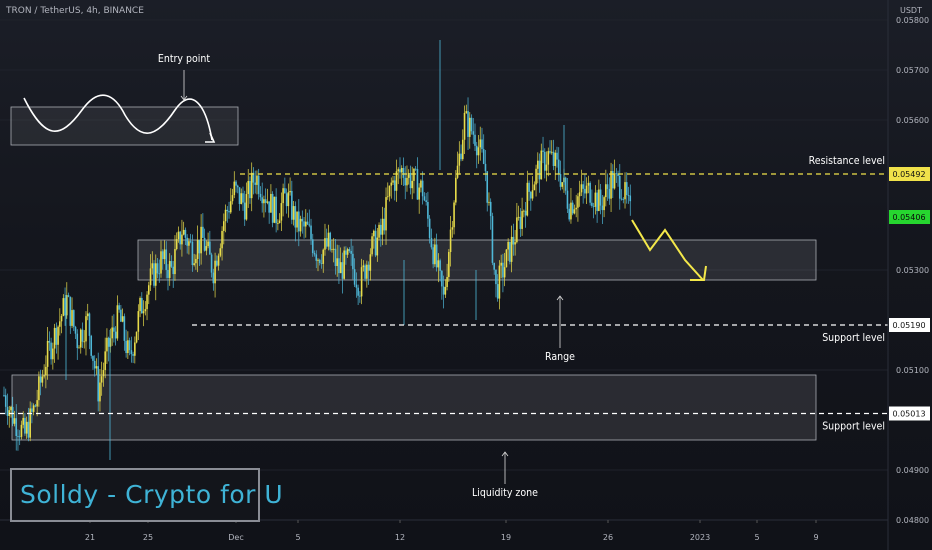 This screenshot has width=932, height=550. Describe the element at coordinates (815, 537) in the screenshot. I see `x-tick-label: 9` at that location.